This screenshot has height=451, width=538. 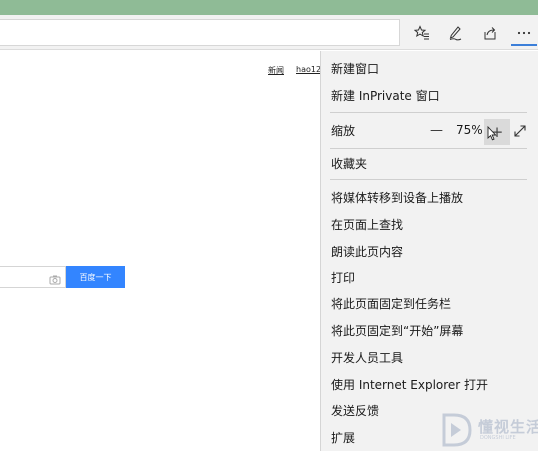 What do you see at coordinates (457, 430) in the screenshot?
I see `watermark-logo-icon` at bounding box center [457, 430].